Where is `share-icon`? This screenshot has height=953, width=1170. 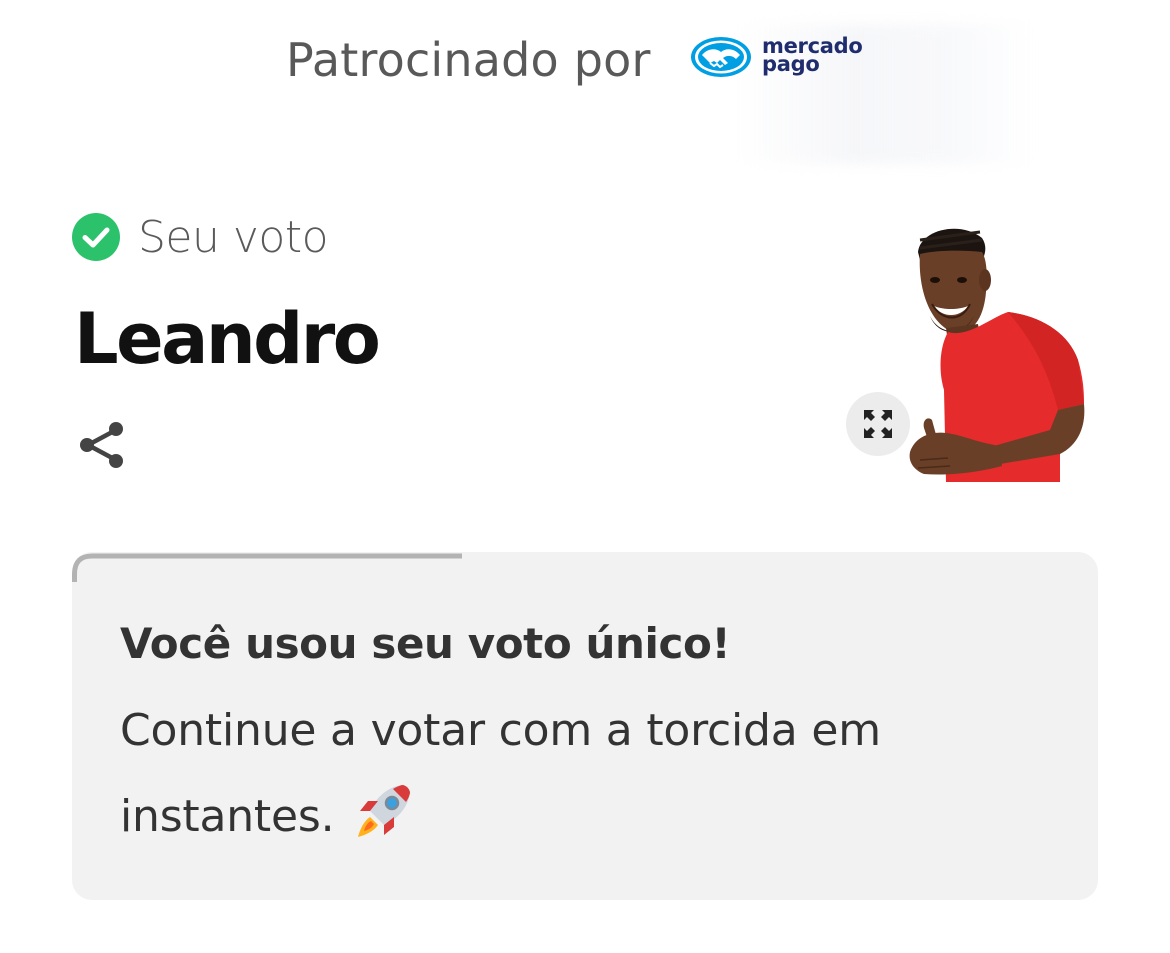
share-icon is located at coordinates (103, 445).